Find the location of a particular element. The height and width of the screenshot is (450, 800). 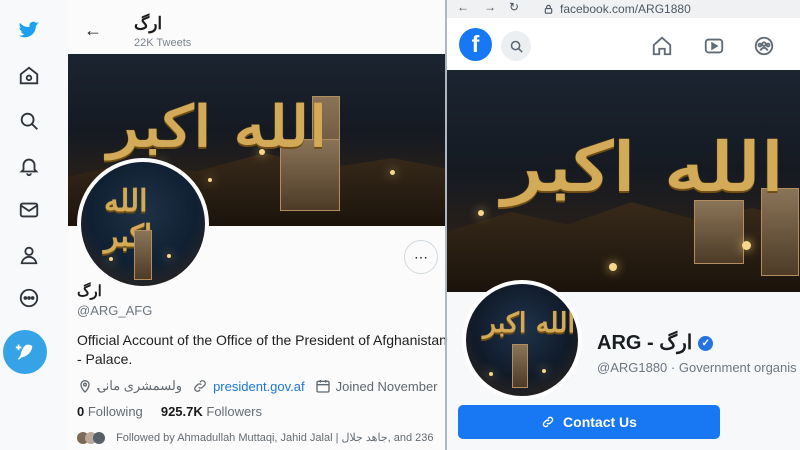

facebook-groups-icon is located at coordinates (764, 46).